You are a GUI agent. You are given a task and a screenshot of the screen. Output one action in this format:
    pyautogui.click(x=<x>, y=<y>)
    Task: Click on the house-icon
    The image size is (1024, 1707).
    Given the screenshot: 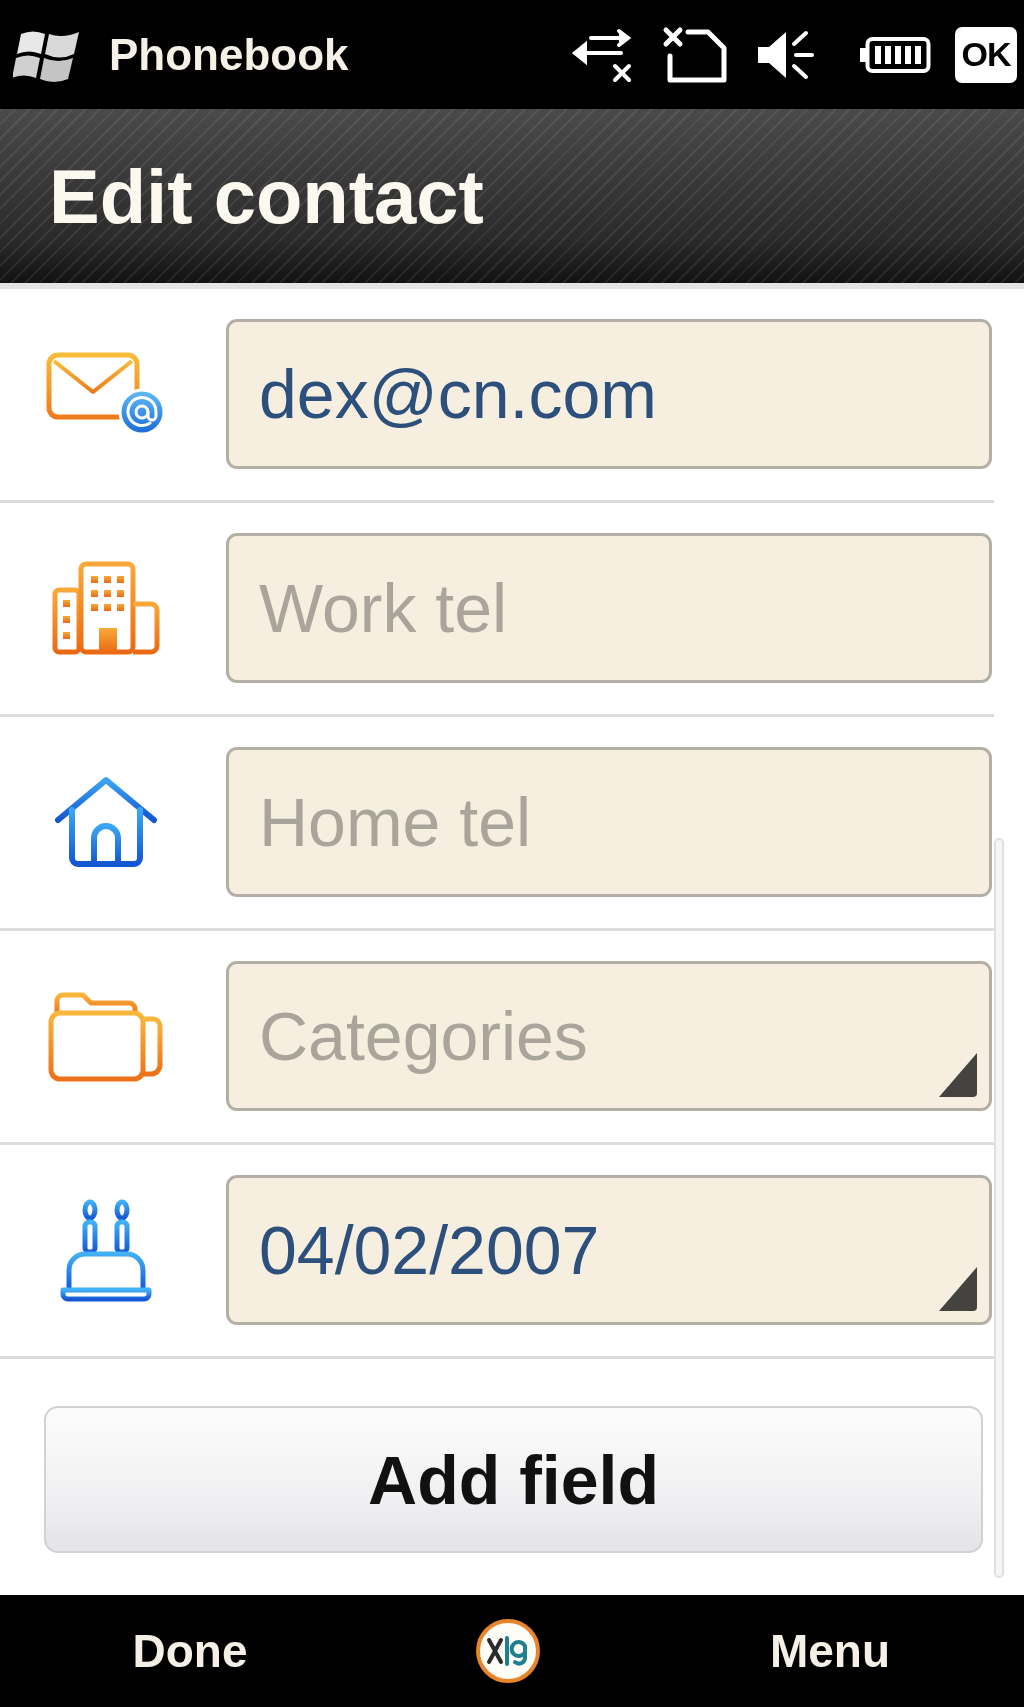 What is the action you would take?
    pyautogui.click(x=106, y=822)
    